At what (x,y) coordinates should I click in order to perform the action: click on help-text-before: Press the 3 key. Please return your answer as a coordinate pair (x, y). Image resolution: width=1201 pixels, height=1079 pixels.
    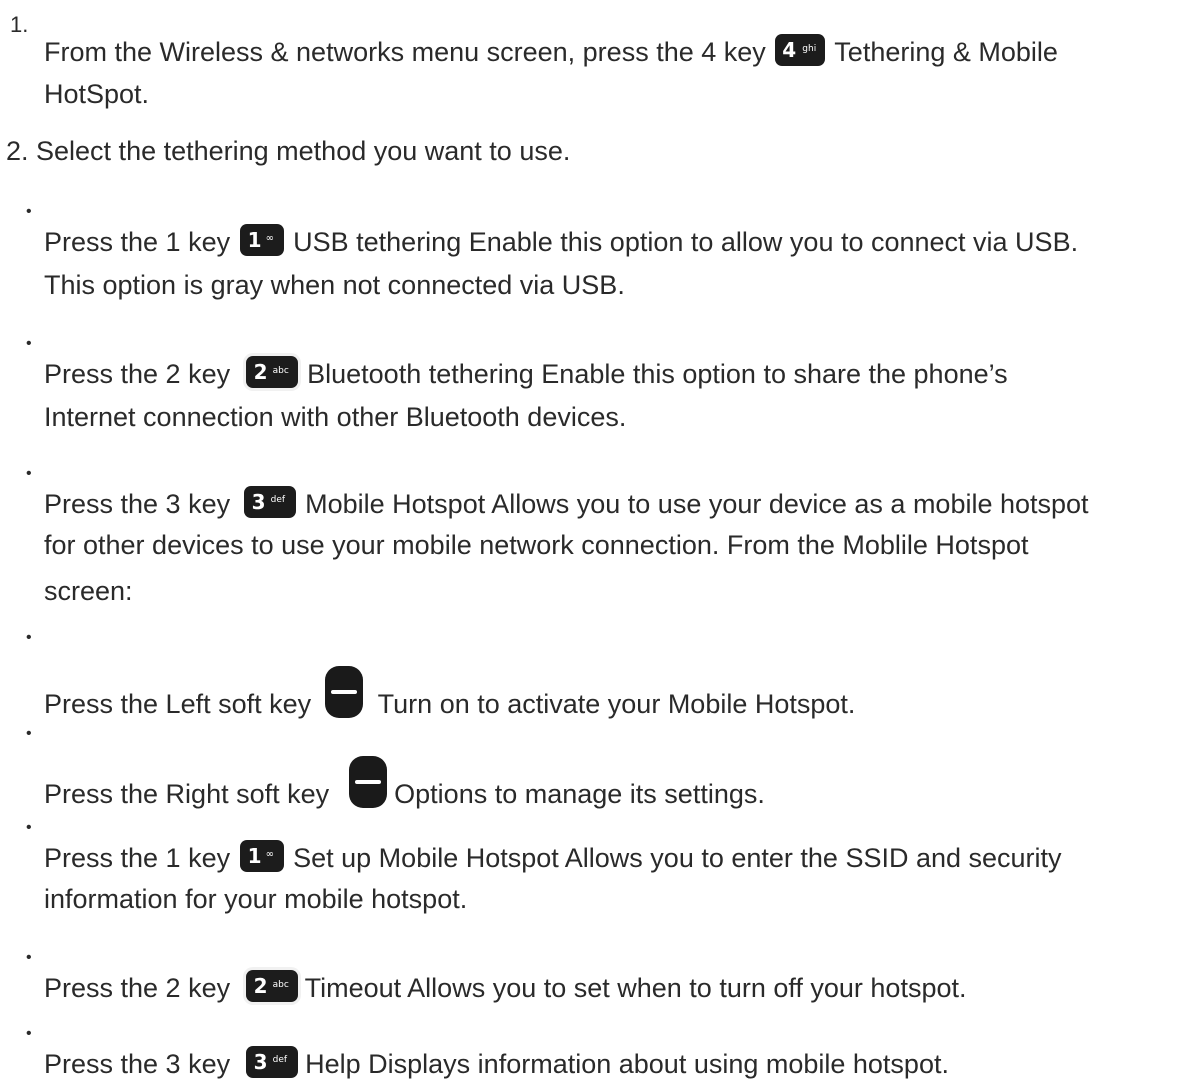
    Looking at the image, I should click on (137, 1064).